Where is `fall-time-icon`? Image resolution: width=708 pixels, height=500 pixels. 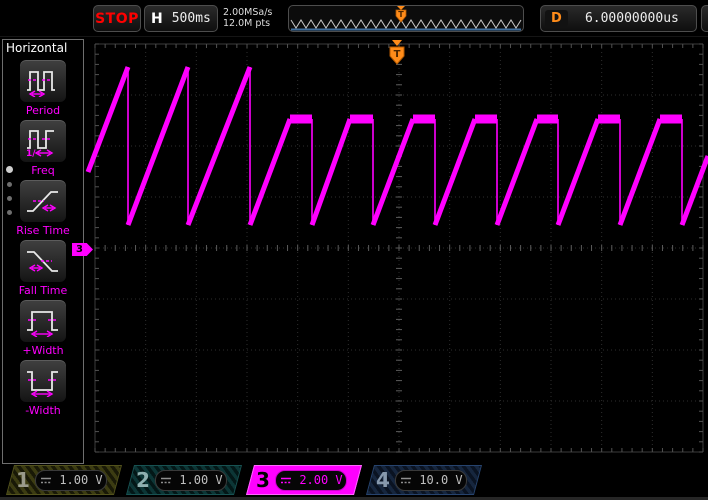 fall-time-icon is located at coordinates (42, 261).